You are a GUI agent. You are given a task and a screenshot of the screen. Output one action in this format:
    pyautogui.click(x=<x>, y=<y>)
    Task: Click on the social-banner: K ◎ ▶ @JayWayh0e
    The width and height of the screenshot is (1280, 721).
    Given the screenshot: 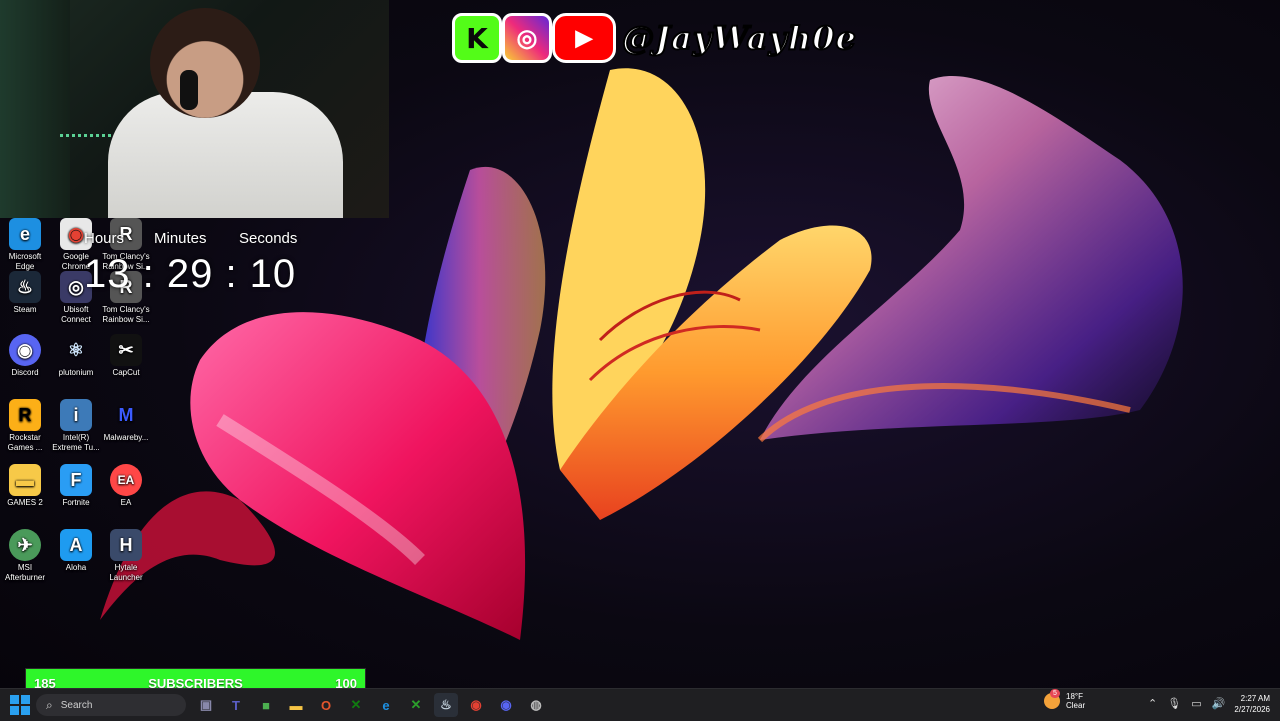 What is the action you would take?
    pyautogui.click(x=654, y=38)
    